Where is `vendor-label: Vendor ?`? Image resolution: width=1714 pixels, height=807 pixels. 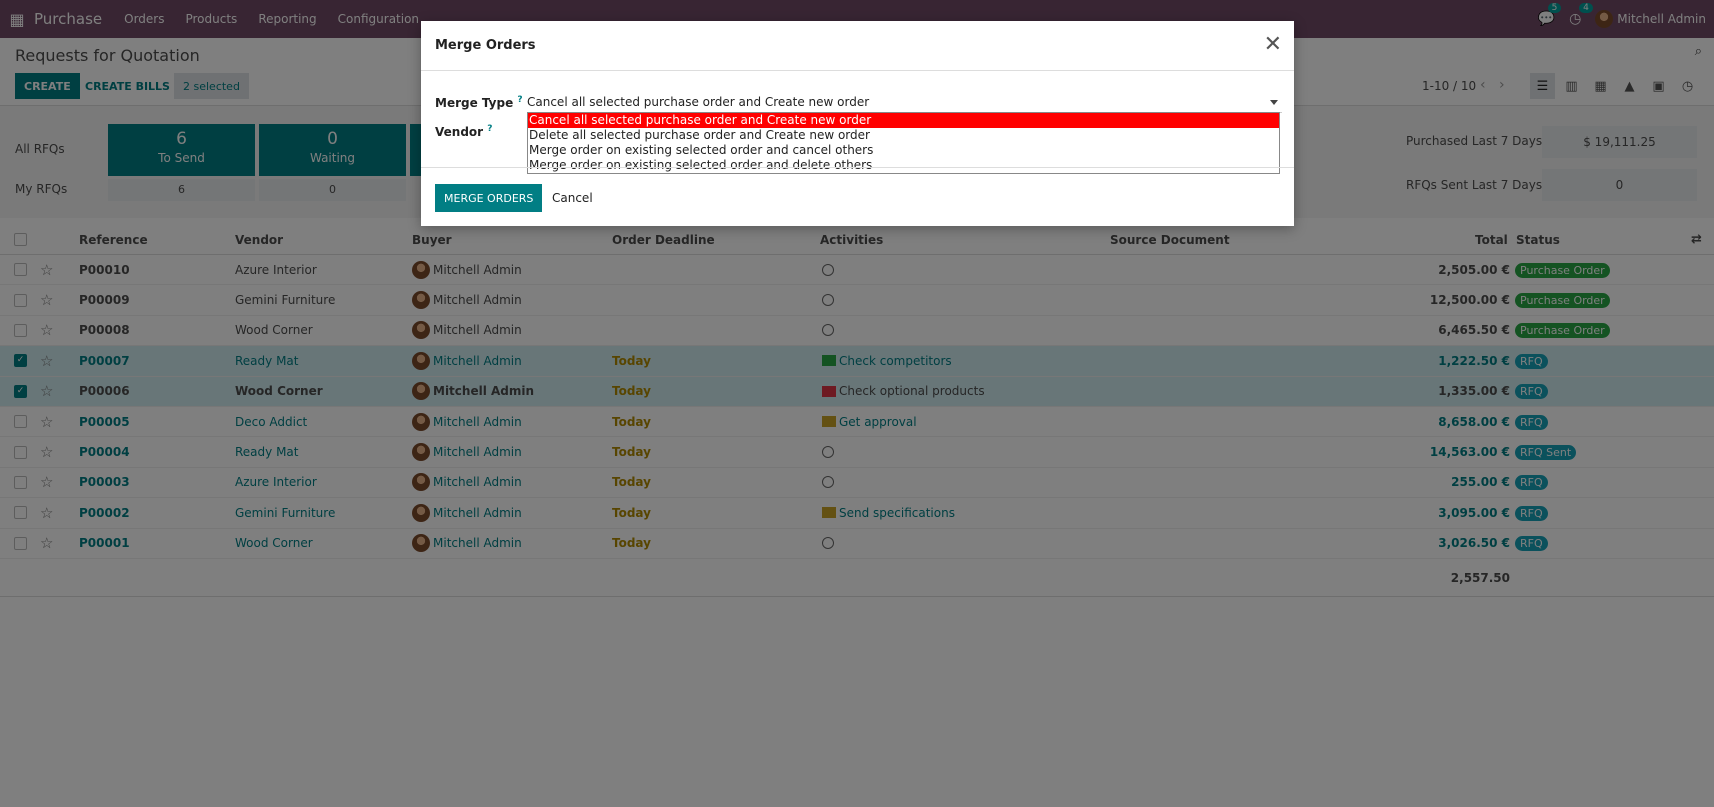 vendor-label: Vendor ? is located at coordinates (464, 131).